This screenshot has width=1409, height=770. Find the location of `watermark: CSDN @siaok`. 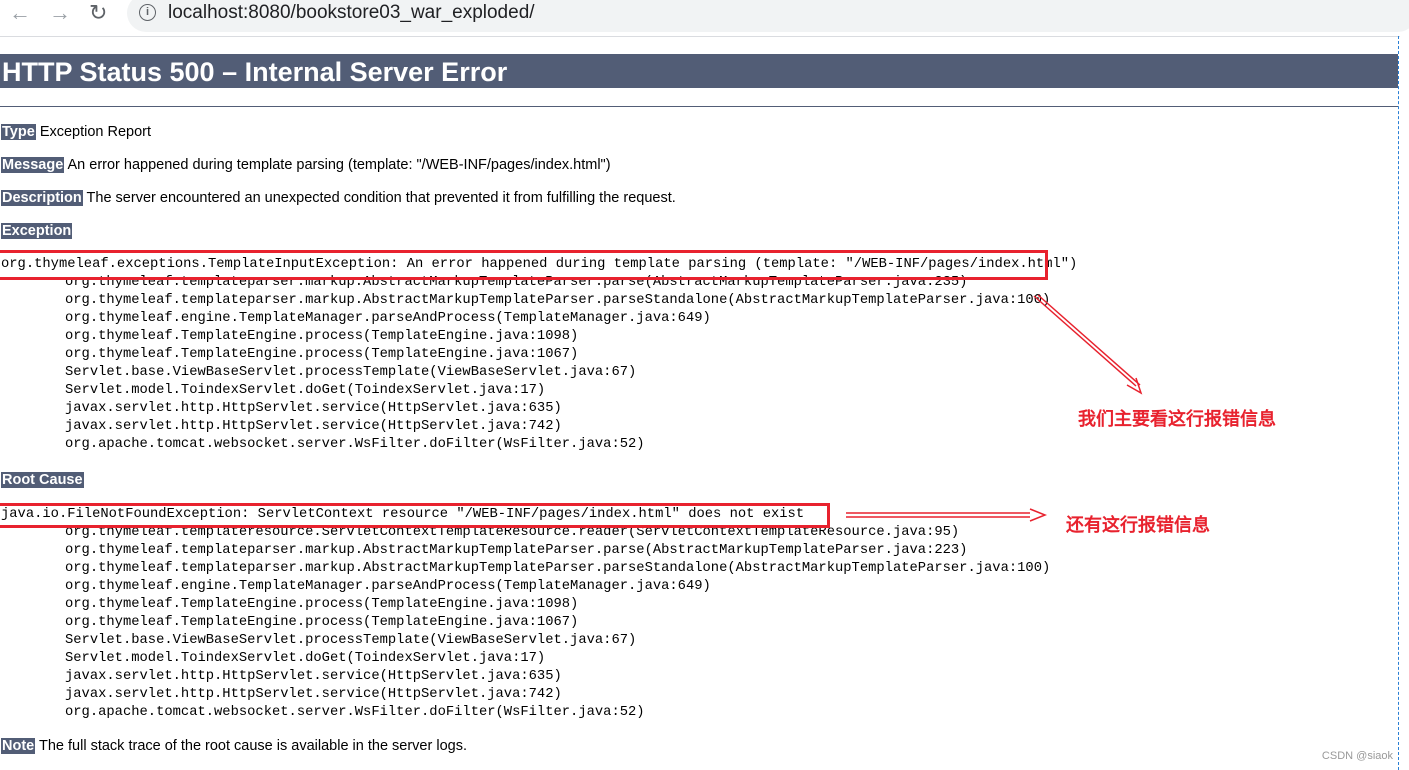

watermark: CSDN @siaok is located at coordinates (1357, 756).